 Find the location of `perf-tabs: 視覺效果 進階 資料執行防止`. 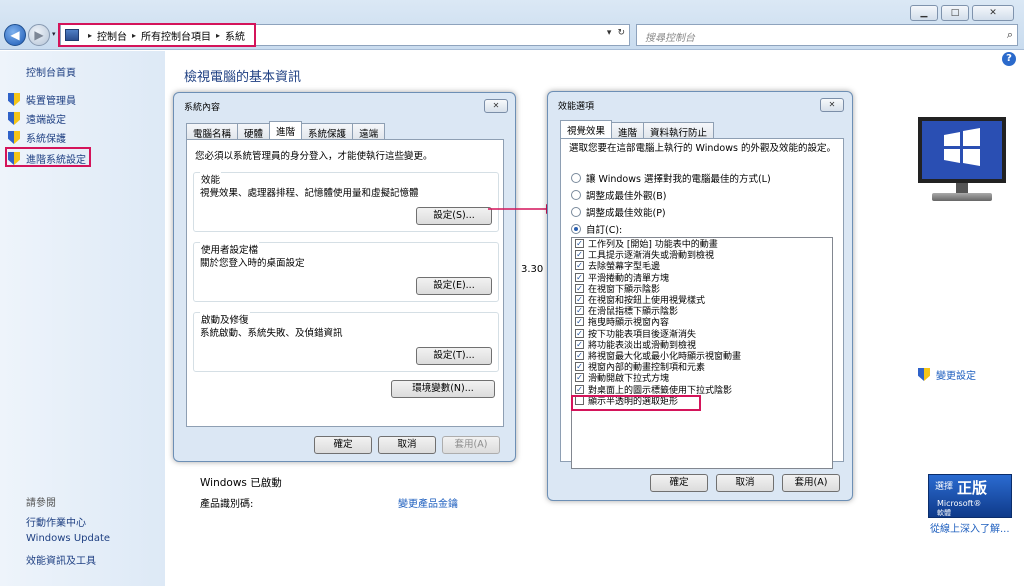

perf-tabs: 視覺效果 進階 資料執行防止 is located at coordinates (637, 129).